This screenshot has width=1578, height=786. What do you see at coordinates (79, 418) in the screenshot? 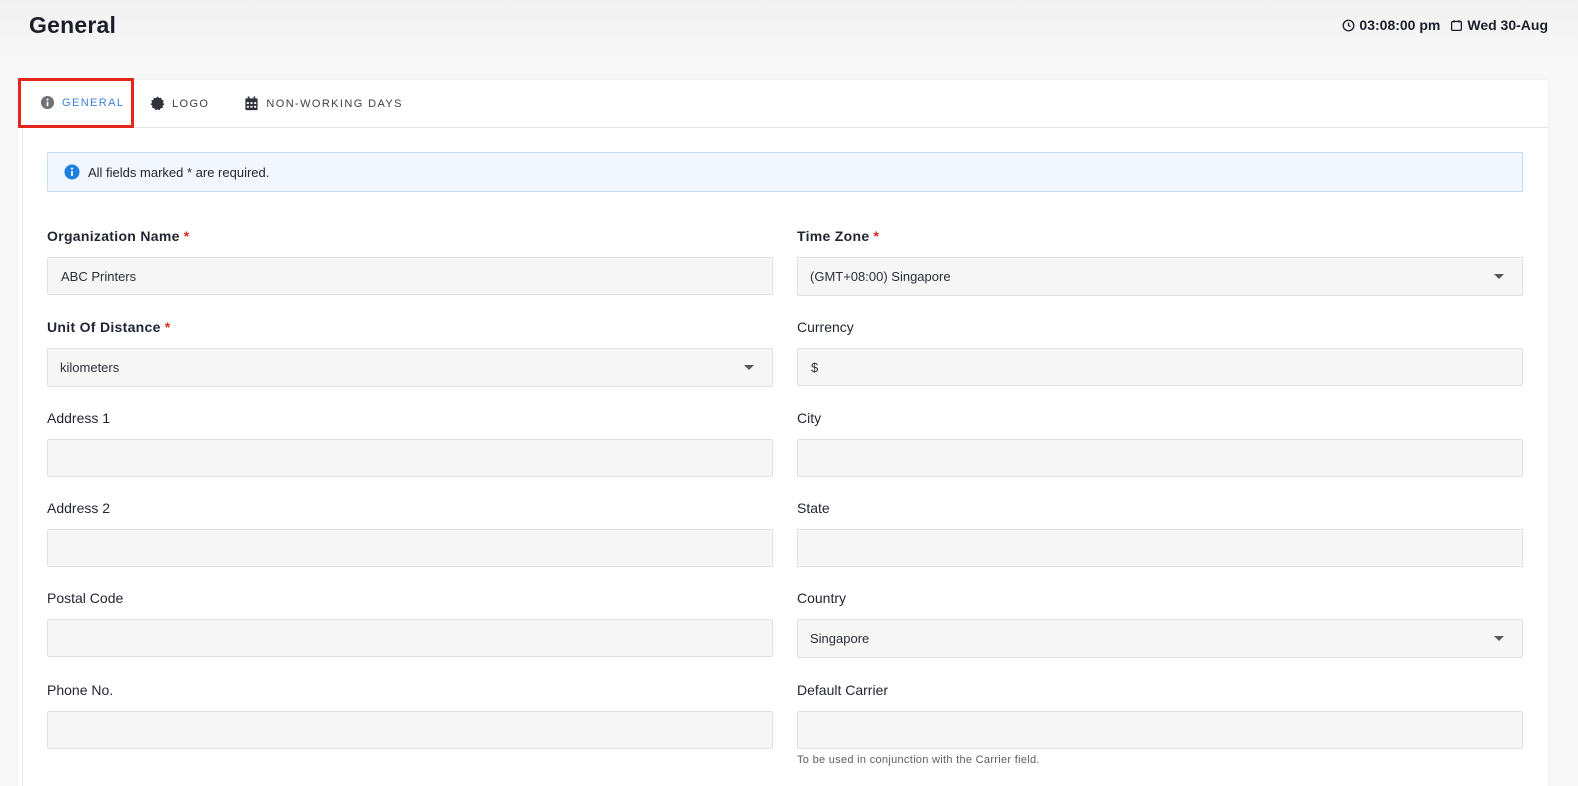
I see `address1-label: Address 1` at bounding box center [79, 418].